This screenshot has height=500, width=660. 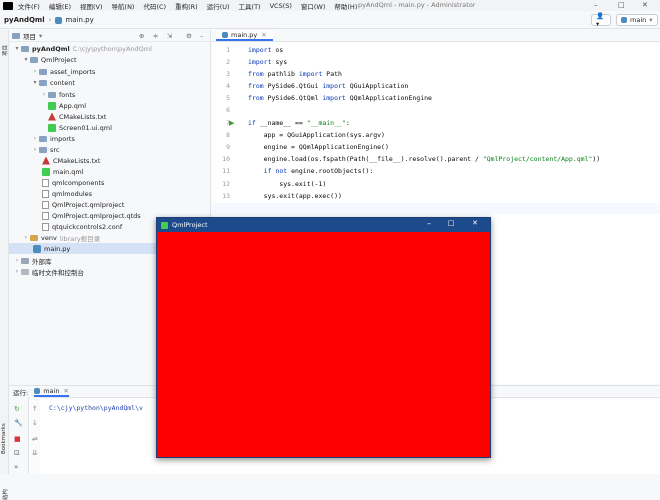 I want to click on tree-row: › imports, so click(x=53, y=138).